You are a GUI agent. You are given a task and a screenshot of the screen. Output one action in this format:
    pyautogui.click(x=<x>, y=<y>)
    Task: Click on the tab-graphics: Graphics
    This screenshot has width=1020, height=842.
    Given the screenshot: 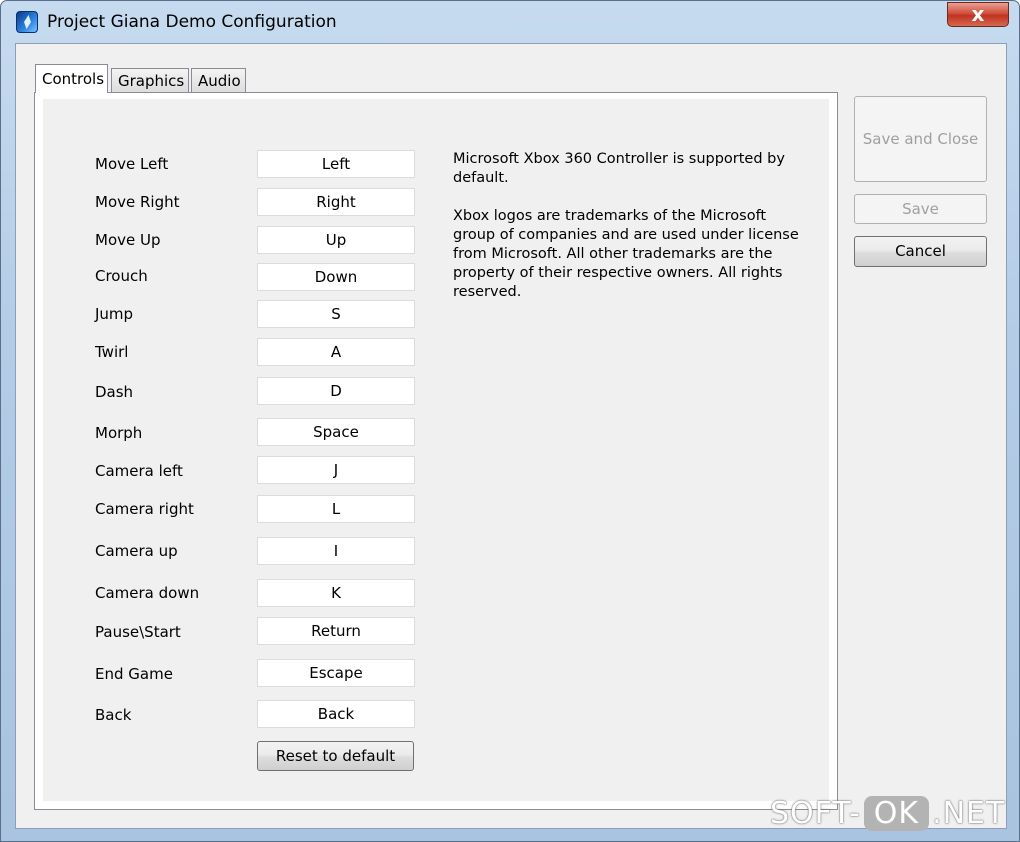 What is the action you would take?
    pyautogui.click(x=150, y=80)
    